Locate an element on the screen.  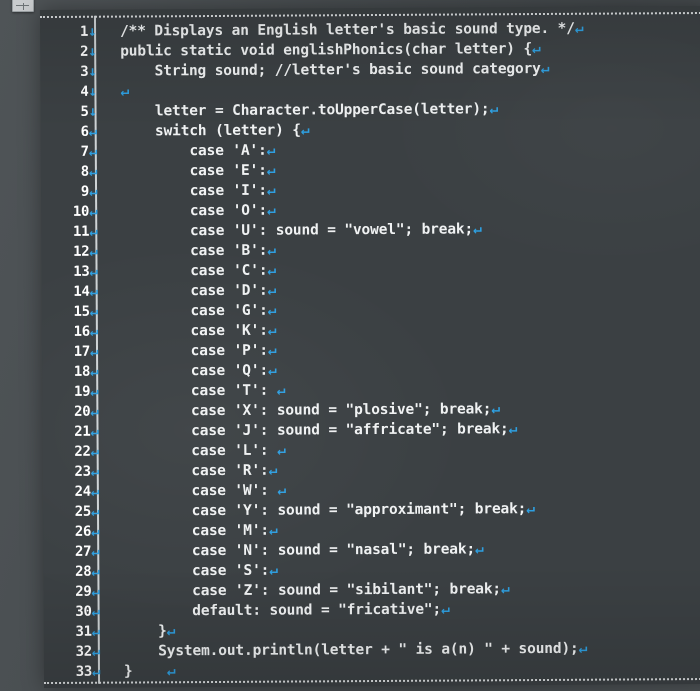
line-number: 26 is located at coordinates (83, 531).